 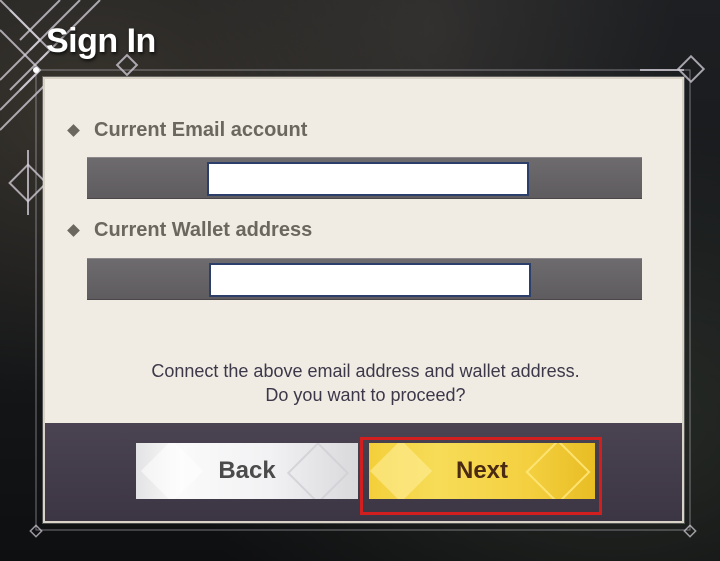 I want to click on email-field-bar, so click(x=364, y=178).